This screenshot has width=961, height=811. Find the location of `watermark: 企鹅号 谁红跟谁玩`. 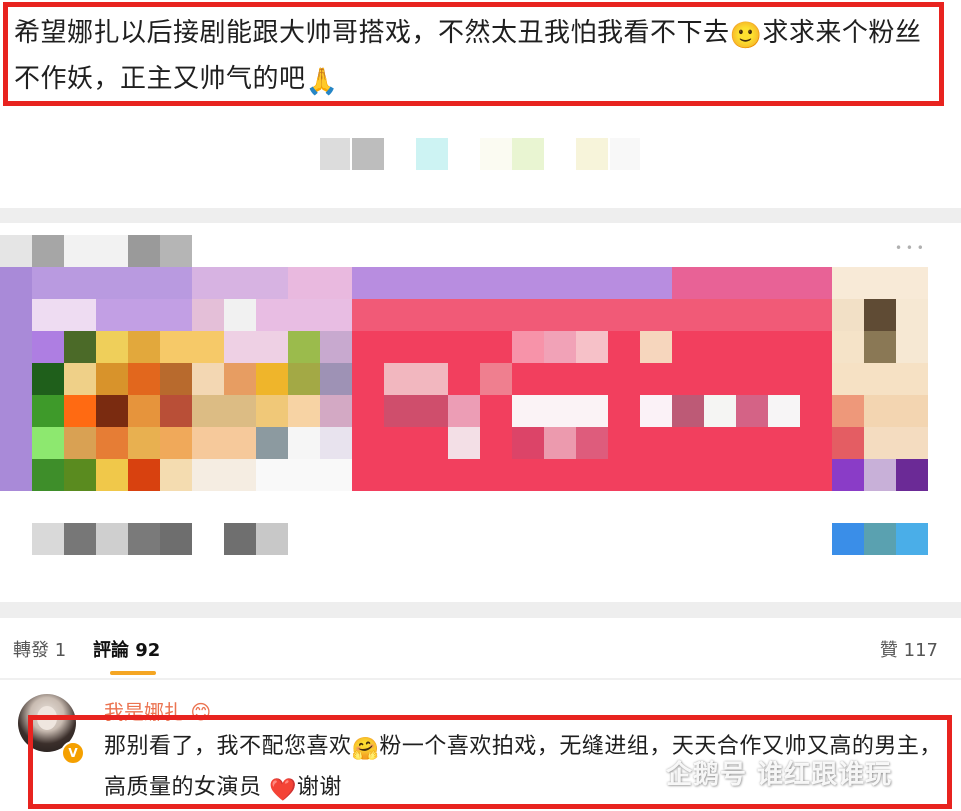

watermark: 企鹅号 谁红跟谁玩 is located at coordinates (760, 772).